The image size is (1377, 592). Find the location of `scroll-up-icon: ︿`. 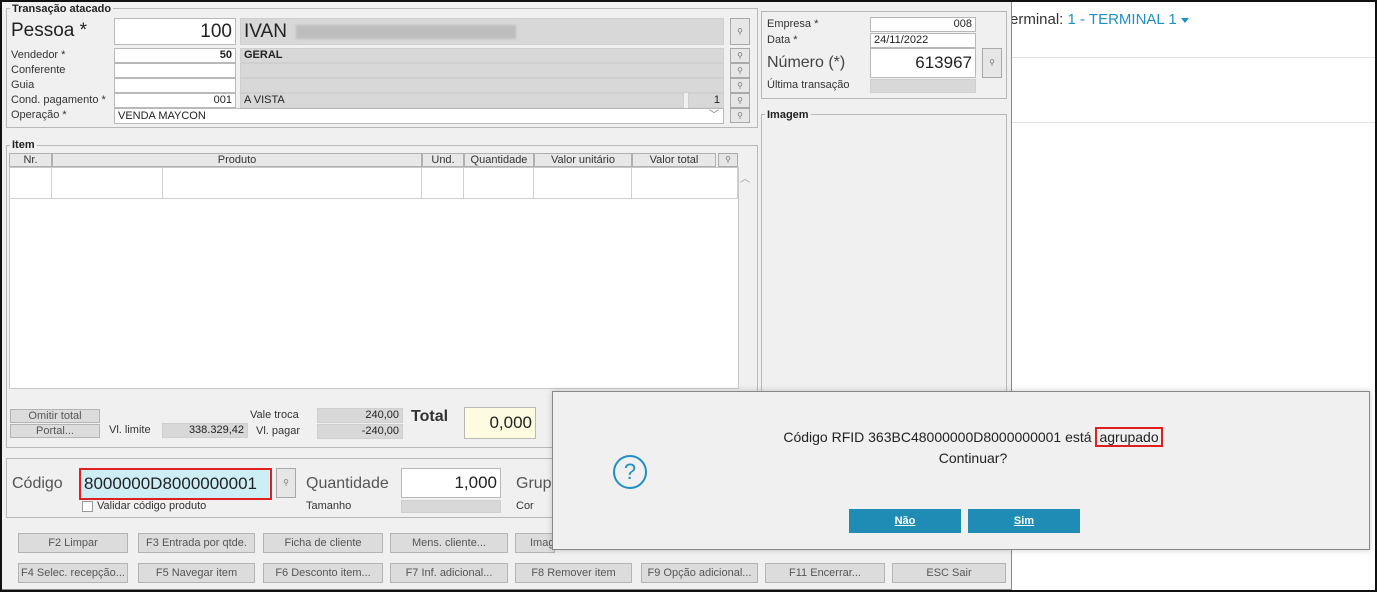

scroll-up-icon: ︿ is located at coordinates (745, 177).